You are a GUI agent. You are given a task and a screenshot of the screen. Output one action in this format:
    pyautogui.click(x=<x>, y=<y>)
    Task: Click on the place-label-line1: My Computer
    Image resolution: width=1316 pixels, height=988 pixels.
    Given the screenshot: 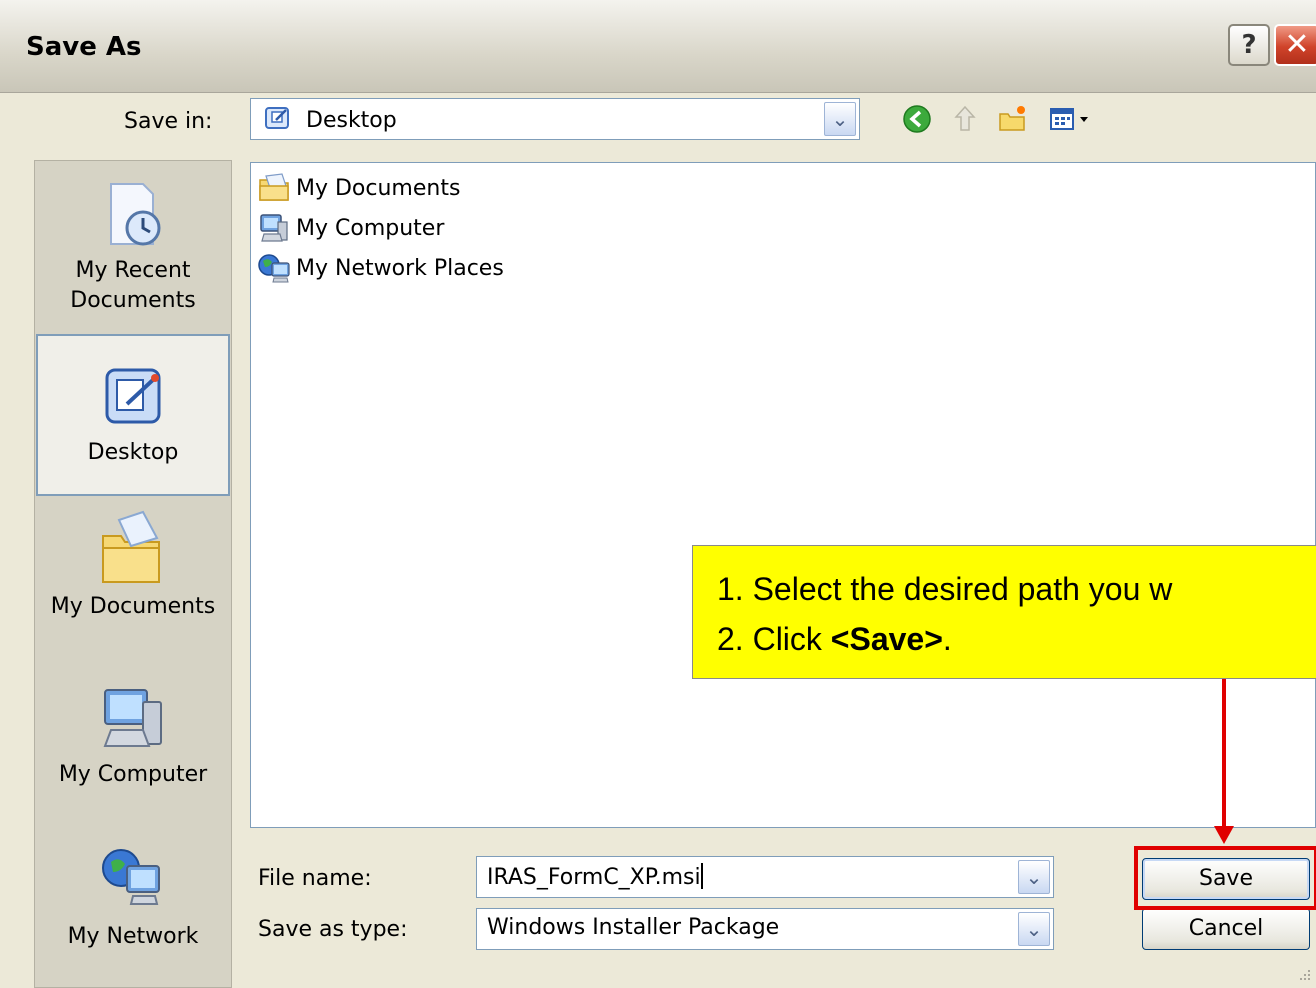 What is the action you would take?
    pyautogui.click(x=133, y=774)
    